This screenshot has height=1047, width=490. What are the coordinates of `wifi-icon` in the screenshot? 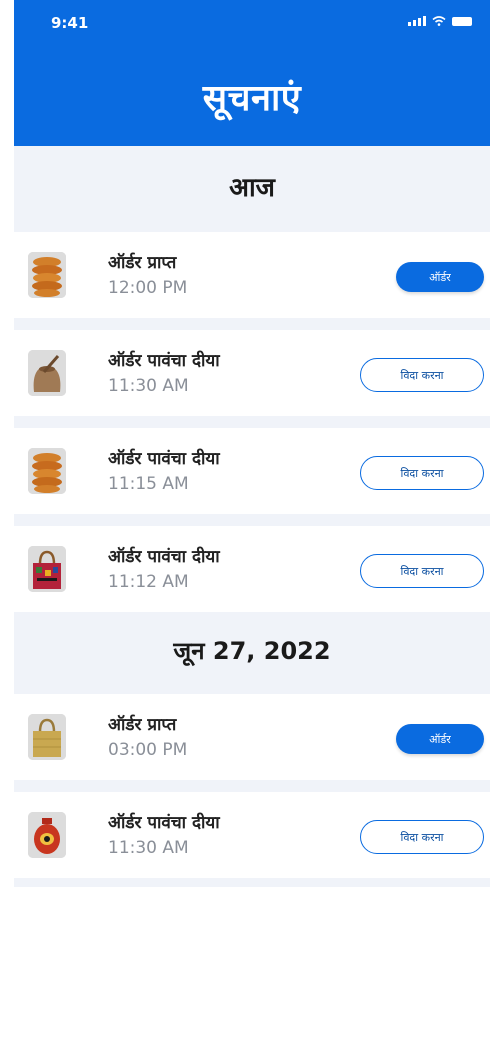 It's located at (439, 21).